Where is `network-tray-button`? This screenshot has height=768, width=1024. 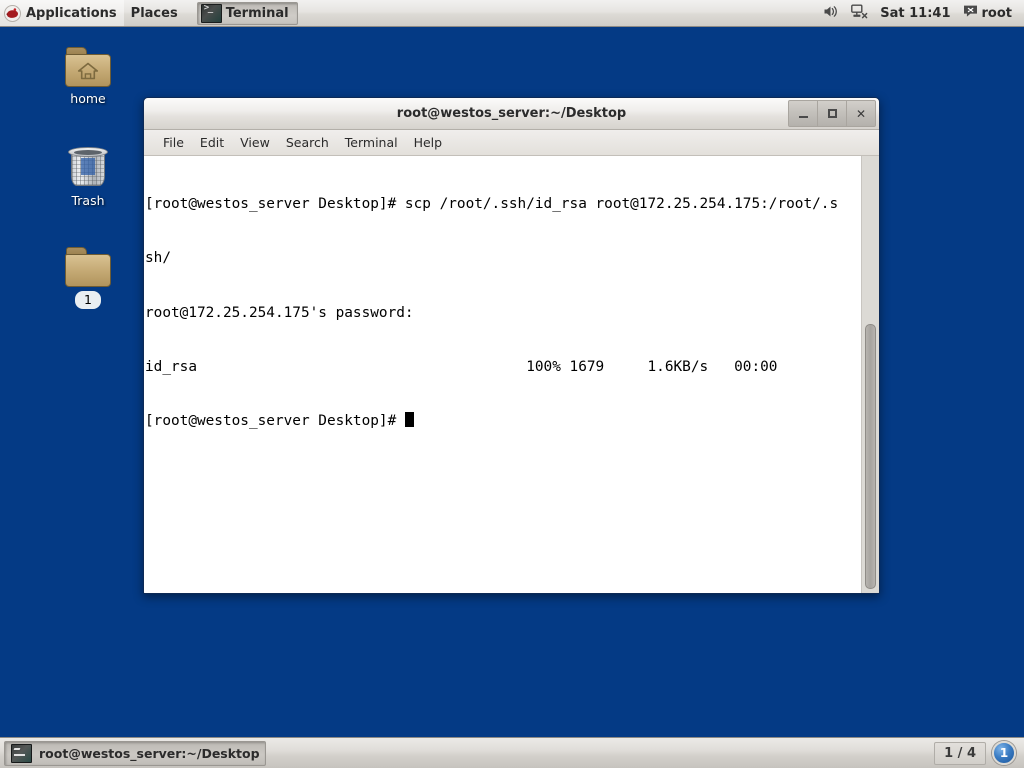
network-tray-button is located at coordinates (859, 13).